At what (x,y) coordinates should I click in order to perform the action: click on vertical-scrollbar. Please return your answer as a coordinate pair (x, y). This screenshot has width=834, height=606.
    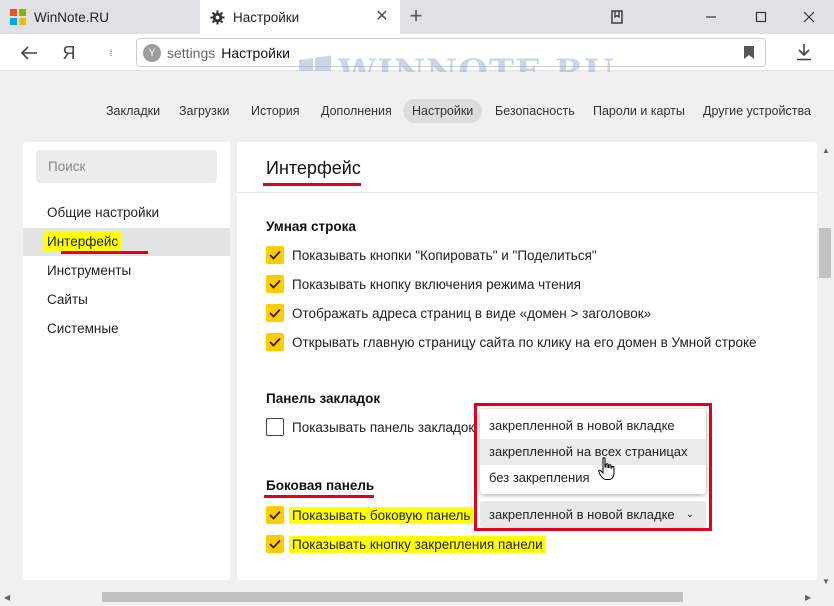
    Looking at the image, I should click on (825, 365).